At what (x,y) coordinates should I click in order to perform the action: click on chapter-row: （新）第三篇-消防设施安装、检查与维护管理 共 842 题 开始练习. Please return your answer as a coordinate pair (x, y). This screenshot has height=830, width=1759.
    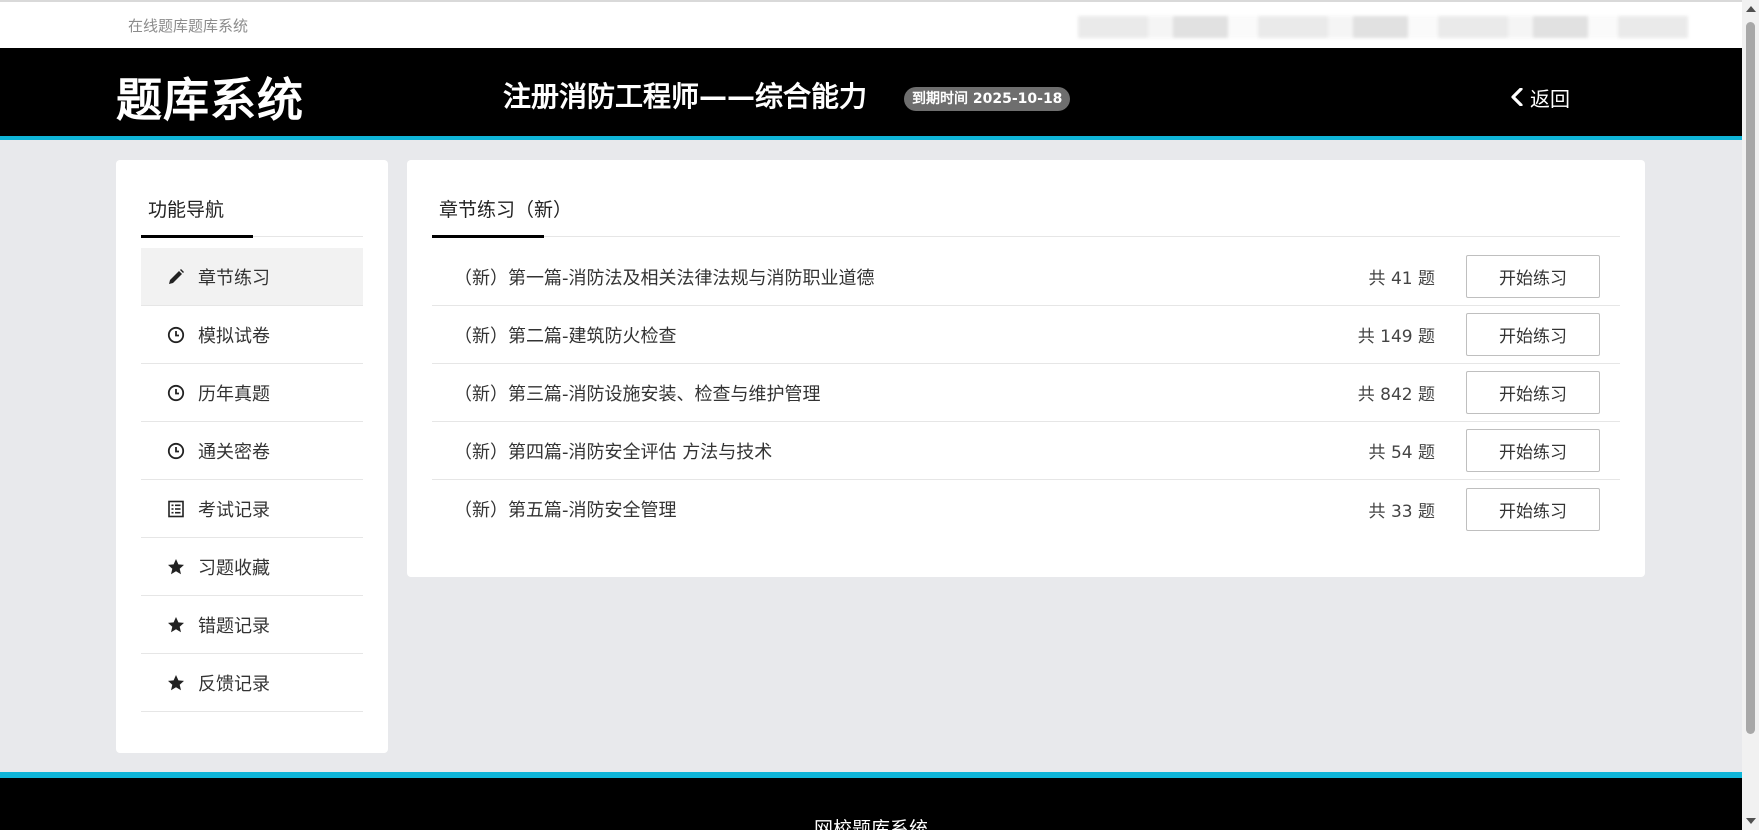
    Looking at the image, I should click on (1026, 393).